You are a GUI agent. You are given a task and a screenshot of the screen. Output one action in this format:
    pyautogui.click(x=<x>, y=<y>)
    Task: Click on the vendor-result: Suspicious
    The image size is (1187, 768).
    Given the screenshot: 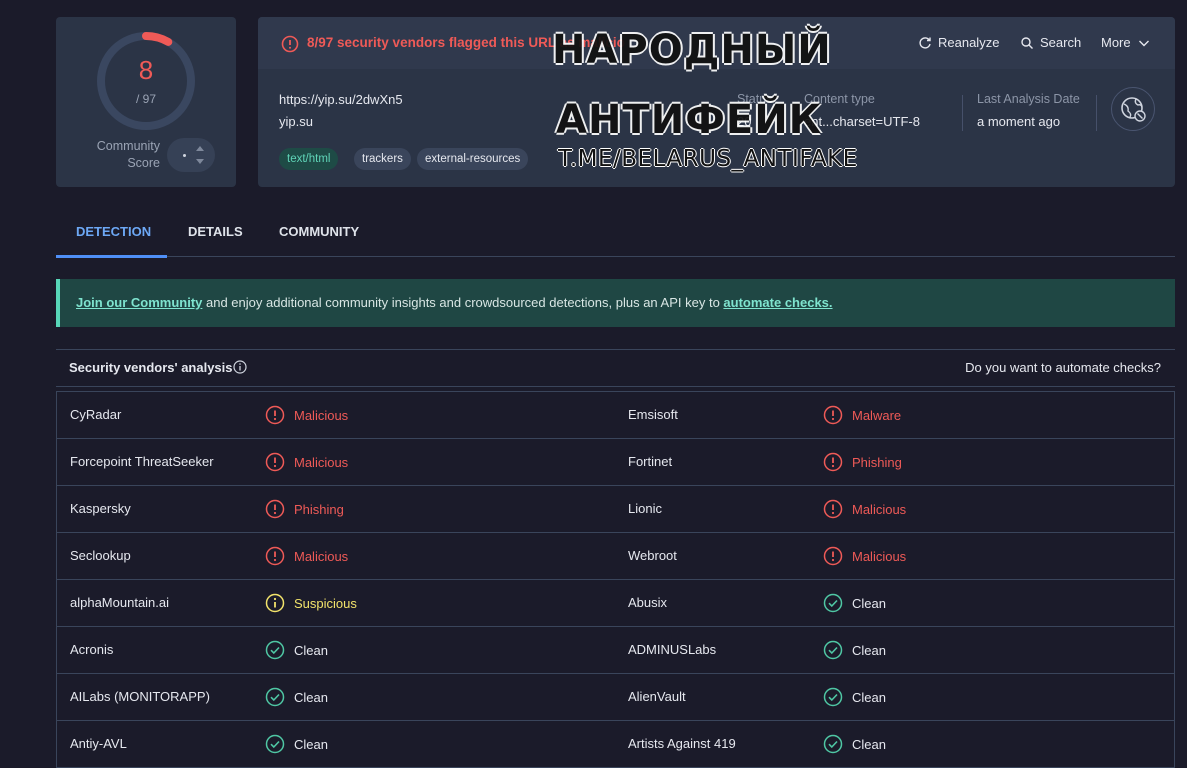 What is the action you would take?
    pyautogui.click(x=311, y=603)
    